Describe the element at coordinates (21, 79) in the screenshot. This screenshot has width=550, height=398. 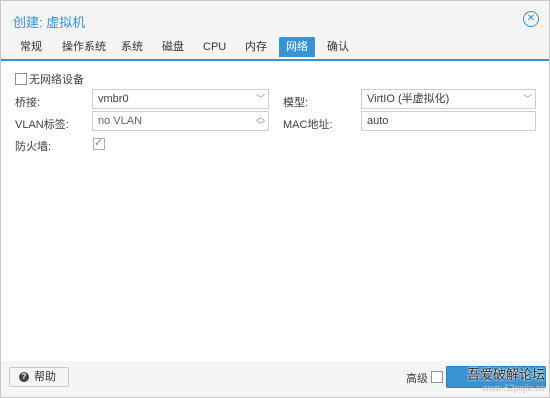
I see `no-network-checkbox` at that location.